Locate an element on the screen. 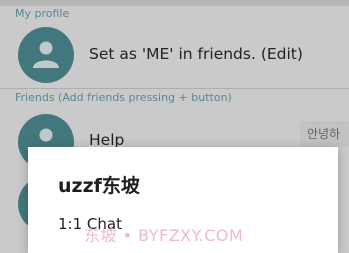 The image size is (349, 253). watermark: 东坡 • BYFZXY.COM is located at coordinates (164, 235).